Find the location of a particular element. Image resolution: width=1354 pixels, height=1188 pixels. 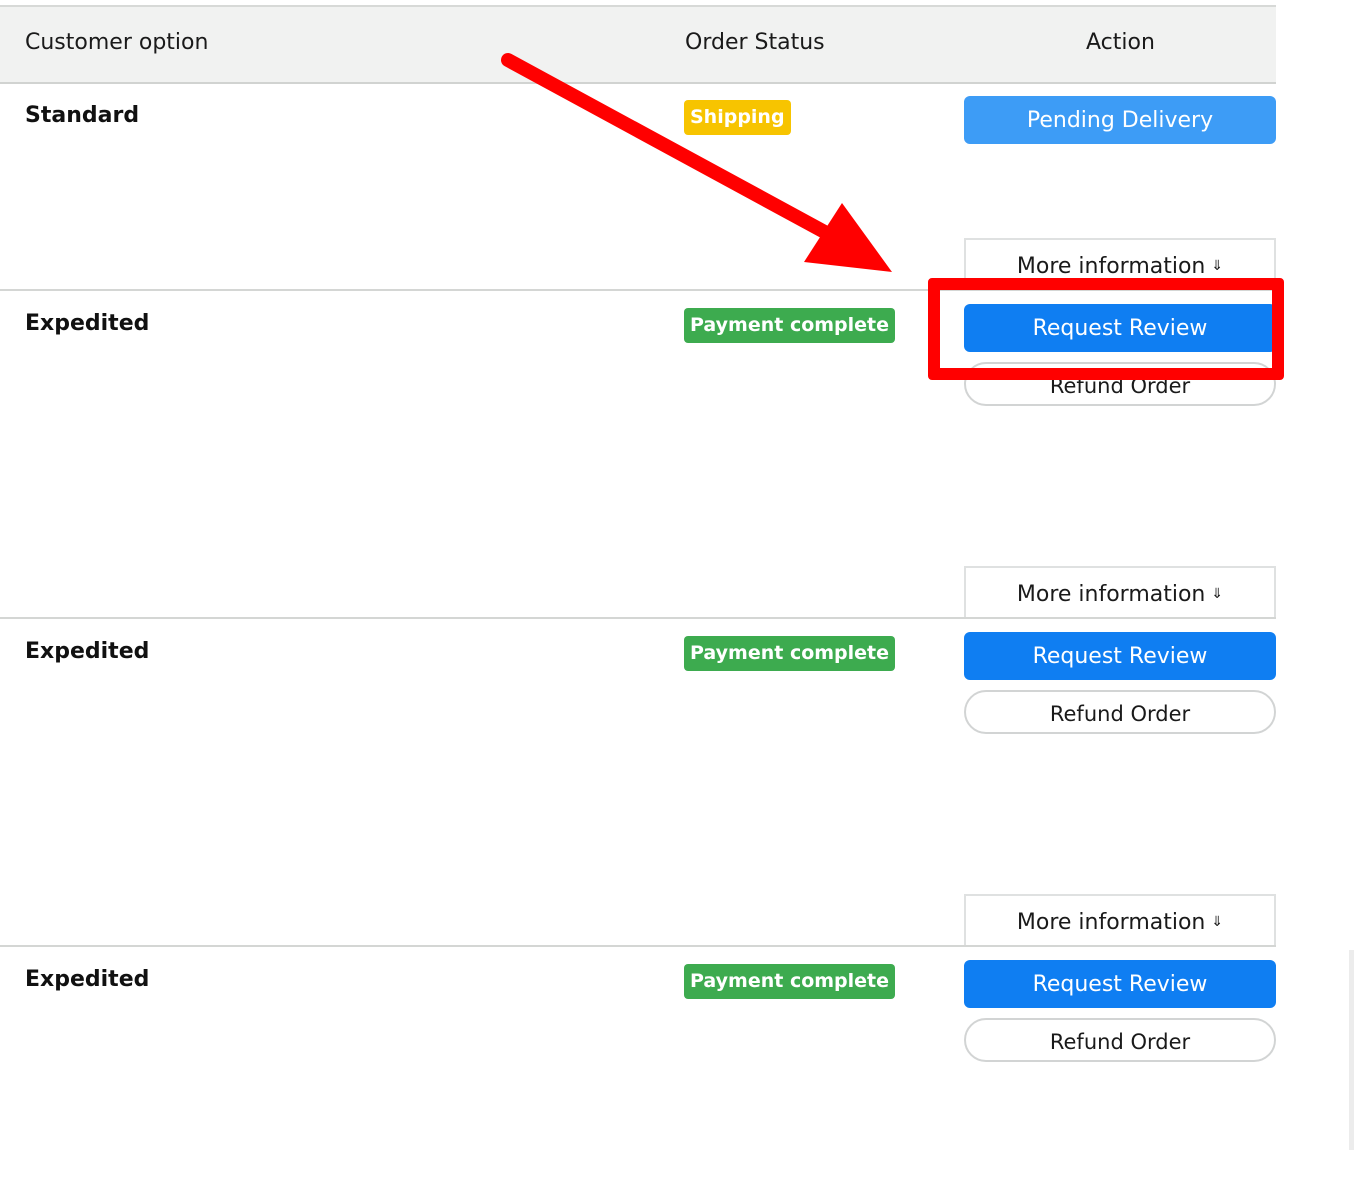

scrollbar-edge is located at coordinates (1351, 1050).